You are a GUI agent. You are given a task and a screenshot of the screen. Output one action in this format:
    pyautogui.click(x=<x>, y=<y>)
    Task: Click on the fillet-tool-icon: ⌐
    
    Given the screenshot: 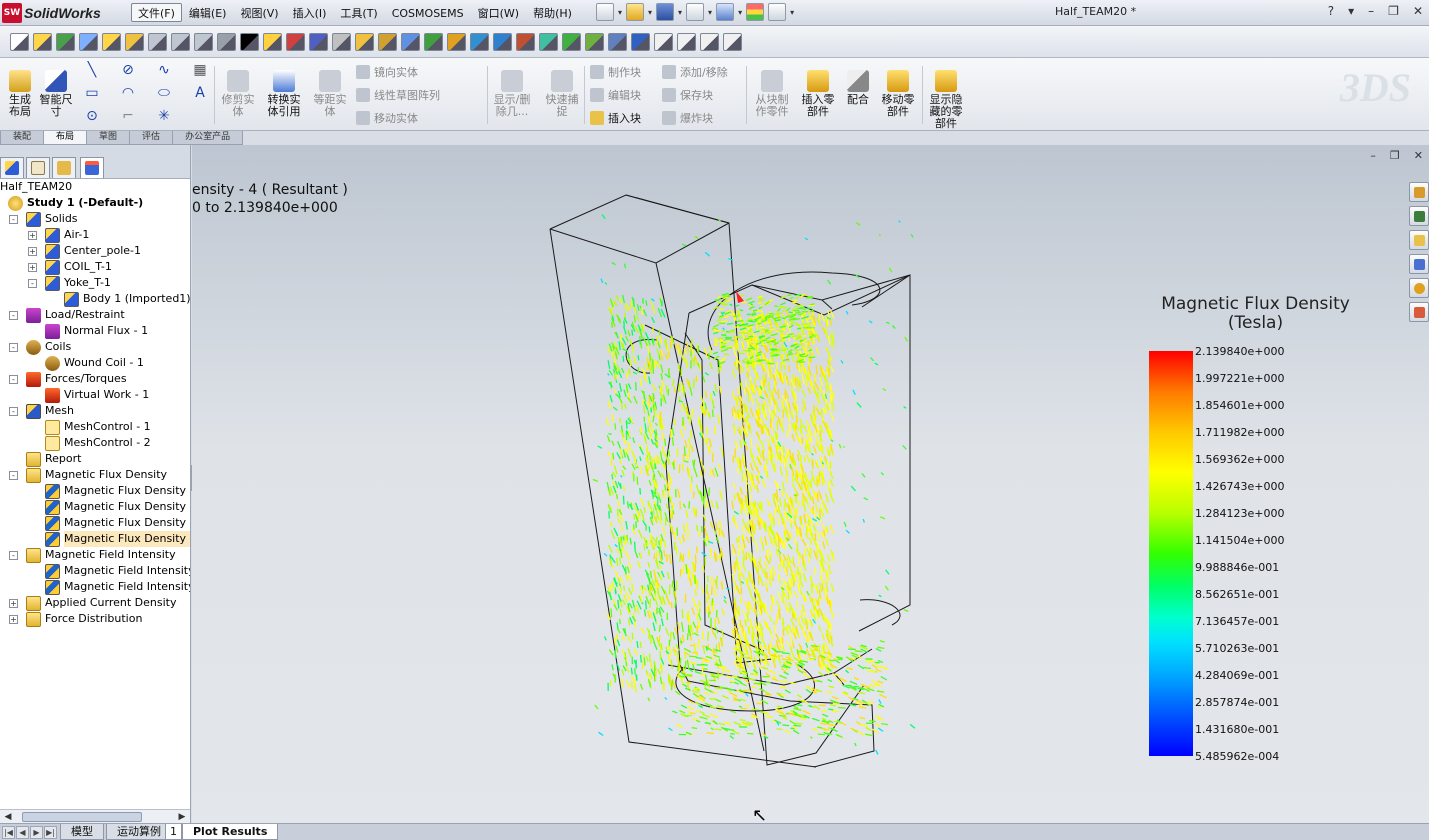 What is the action you would take?
    pyautogui.click(x=128, y=116)
    